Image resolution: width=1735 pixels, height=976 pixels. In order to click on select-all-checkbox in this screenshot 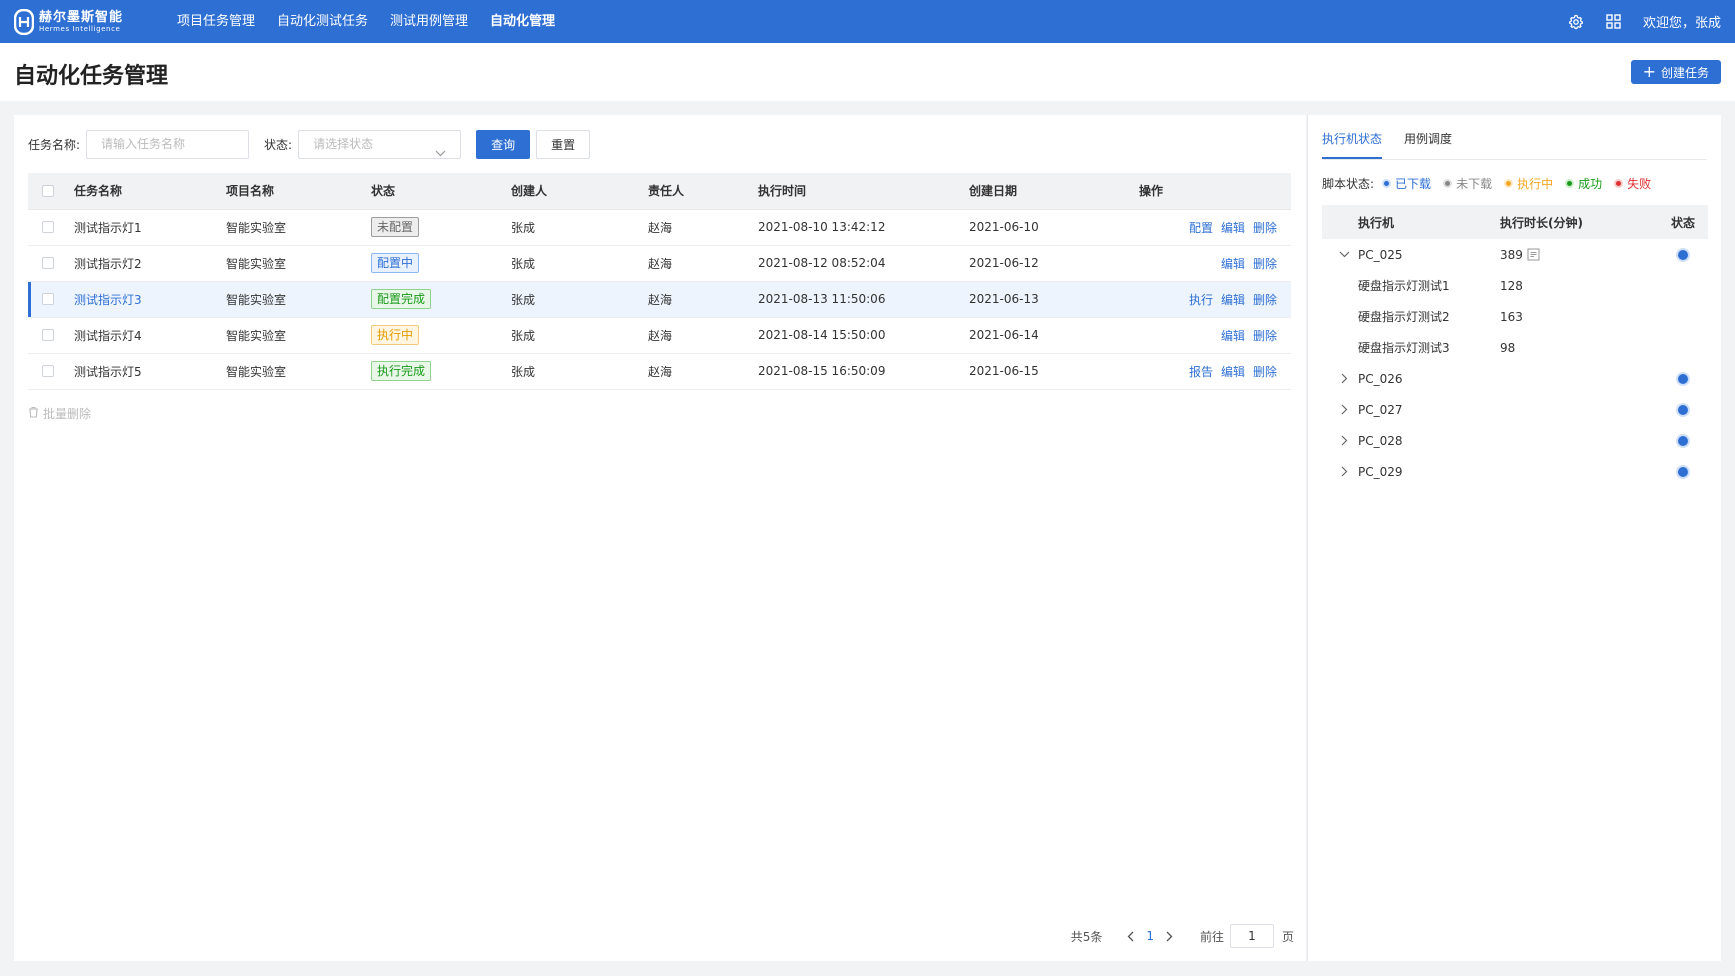, I will do `click(48, 190)`.